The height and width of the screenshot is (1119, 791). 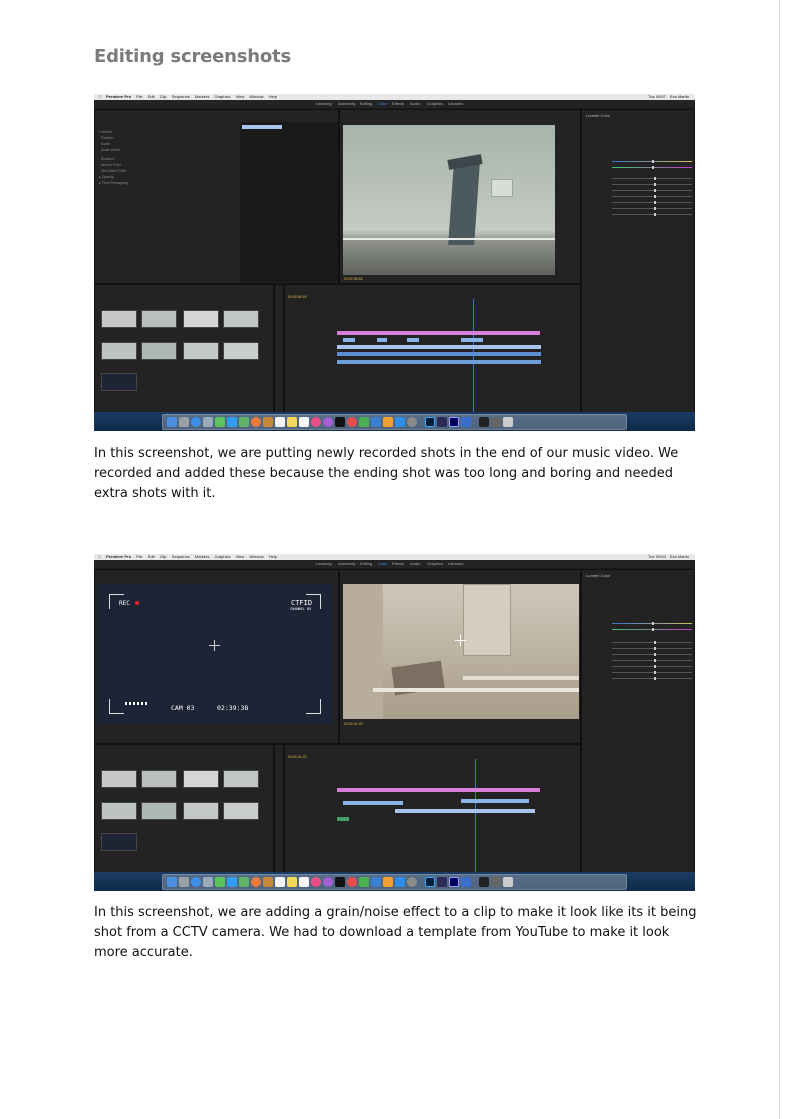 I want to click on workspace-effects: Effects, so click(x=398, y=563).